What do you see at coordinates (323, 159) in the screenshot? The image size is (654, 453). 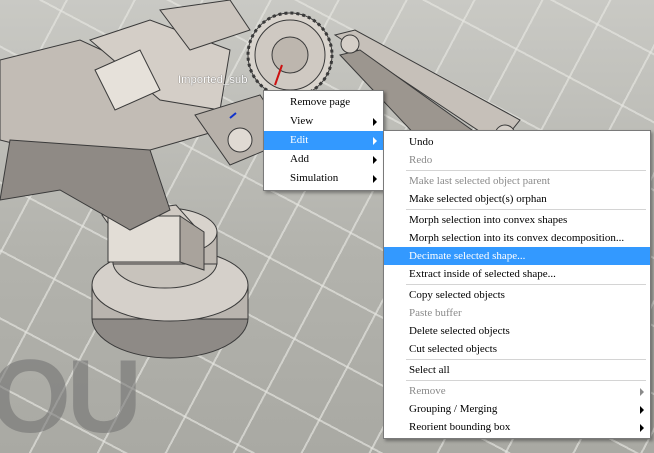 I see `menu-item-add: Add` at bounding box center [323, 159].